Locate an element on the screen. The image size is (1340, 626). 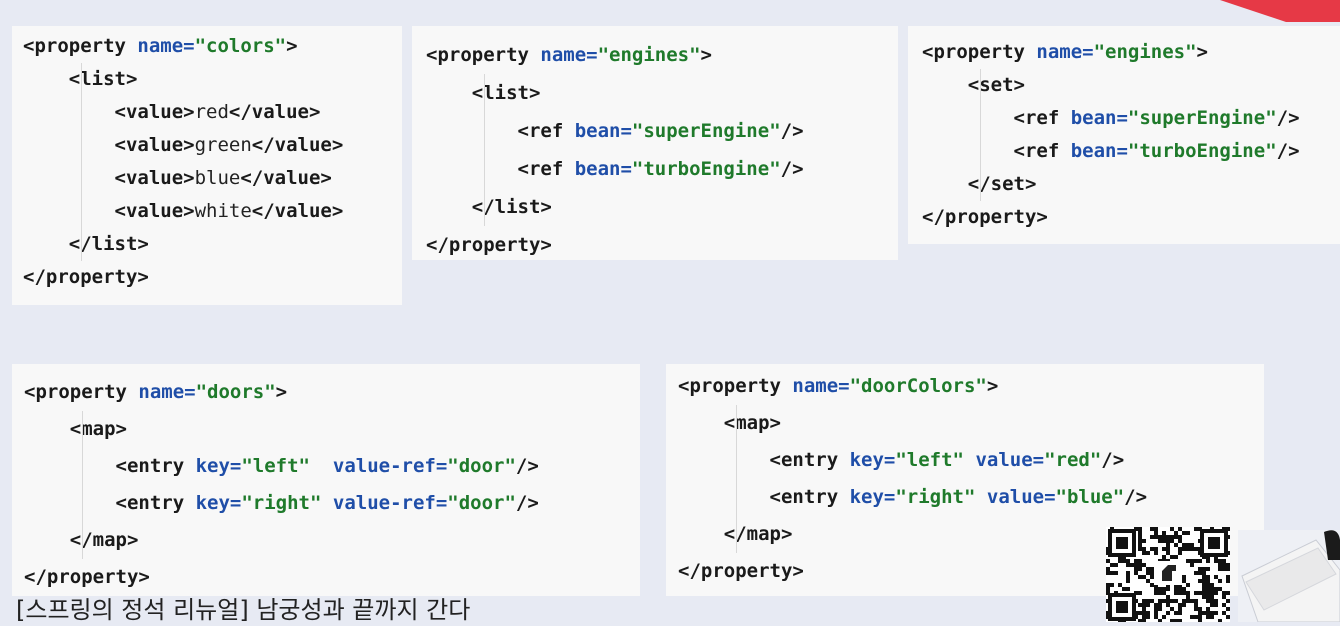
video-caption: [스프링의 정석 리뉴얼] 남궁성과 끝까지 간다 is located at coordinates (243, 610).